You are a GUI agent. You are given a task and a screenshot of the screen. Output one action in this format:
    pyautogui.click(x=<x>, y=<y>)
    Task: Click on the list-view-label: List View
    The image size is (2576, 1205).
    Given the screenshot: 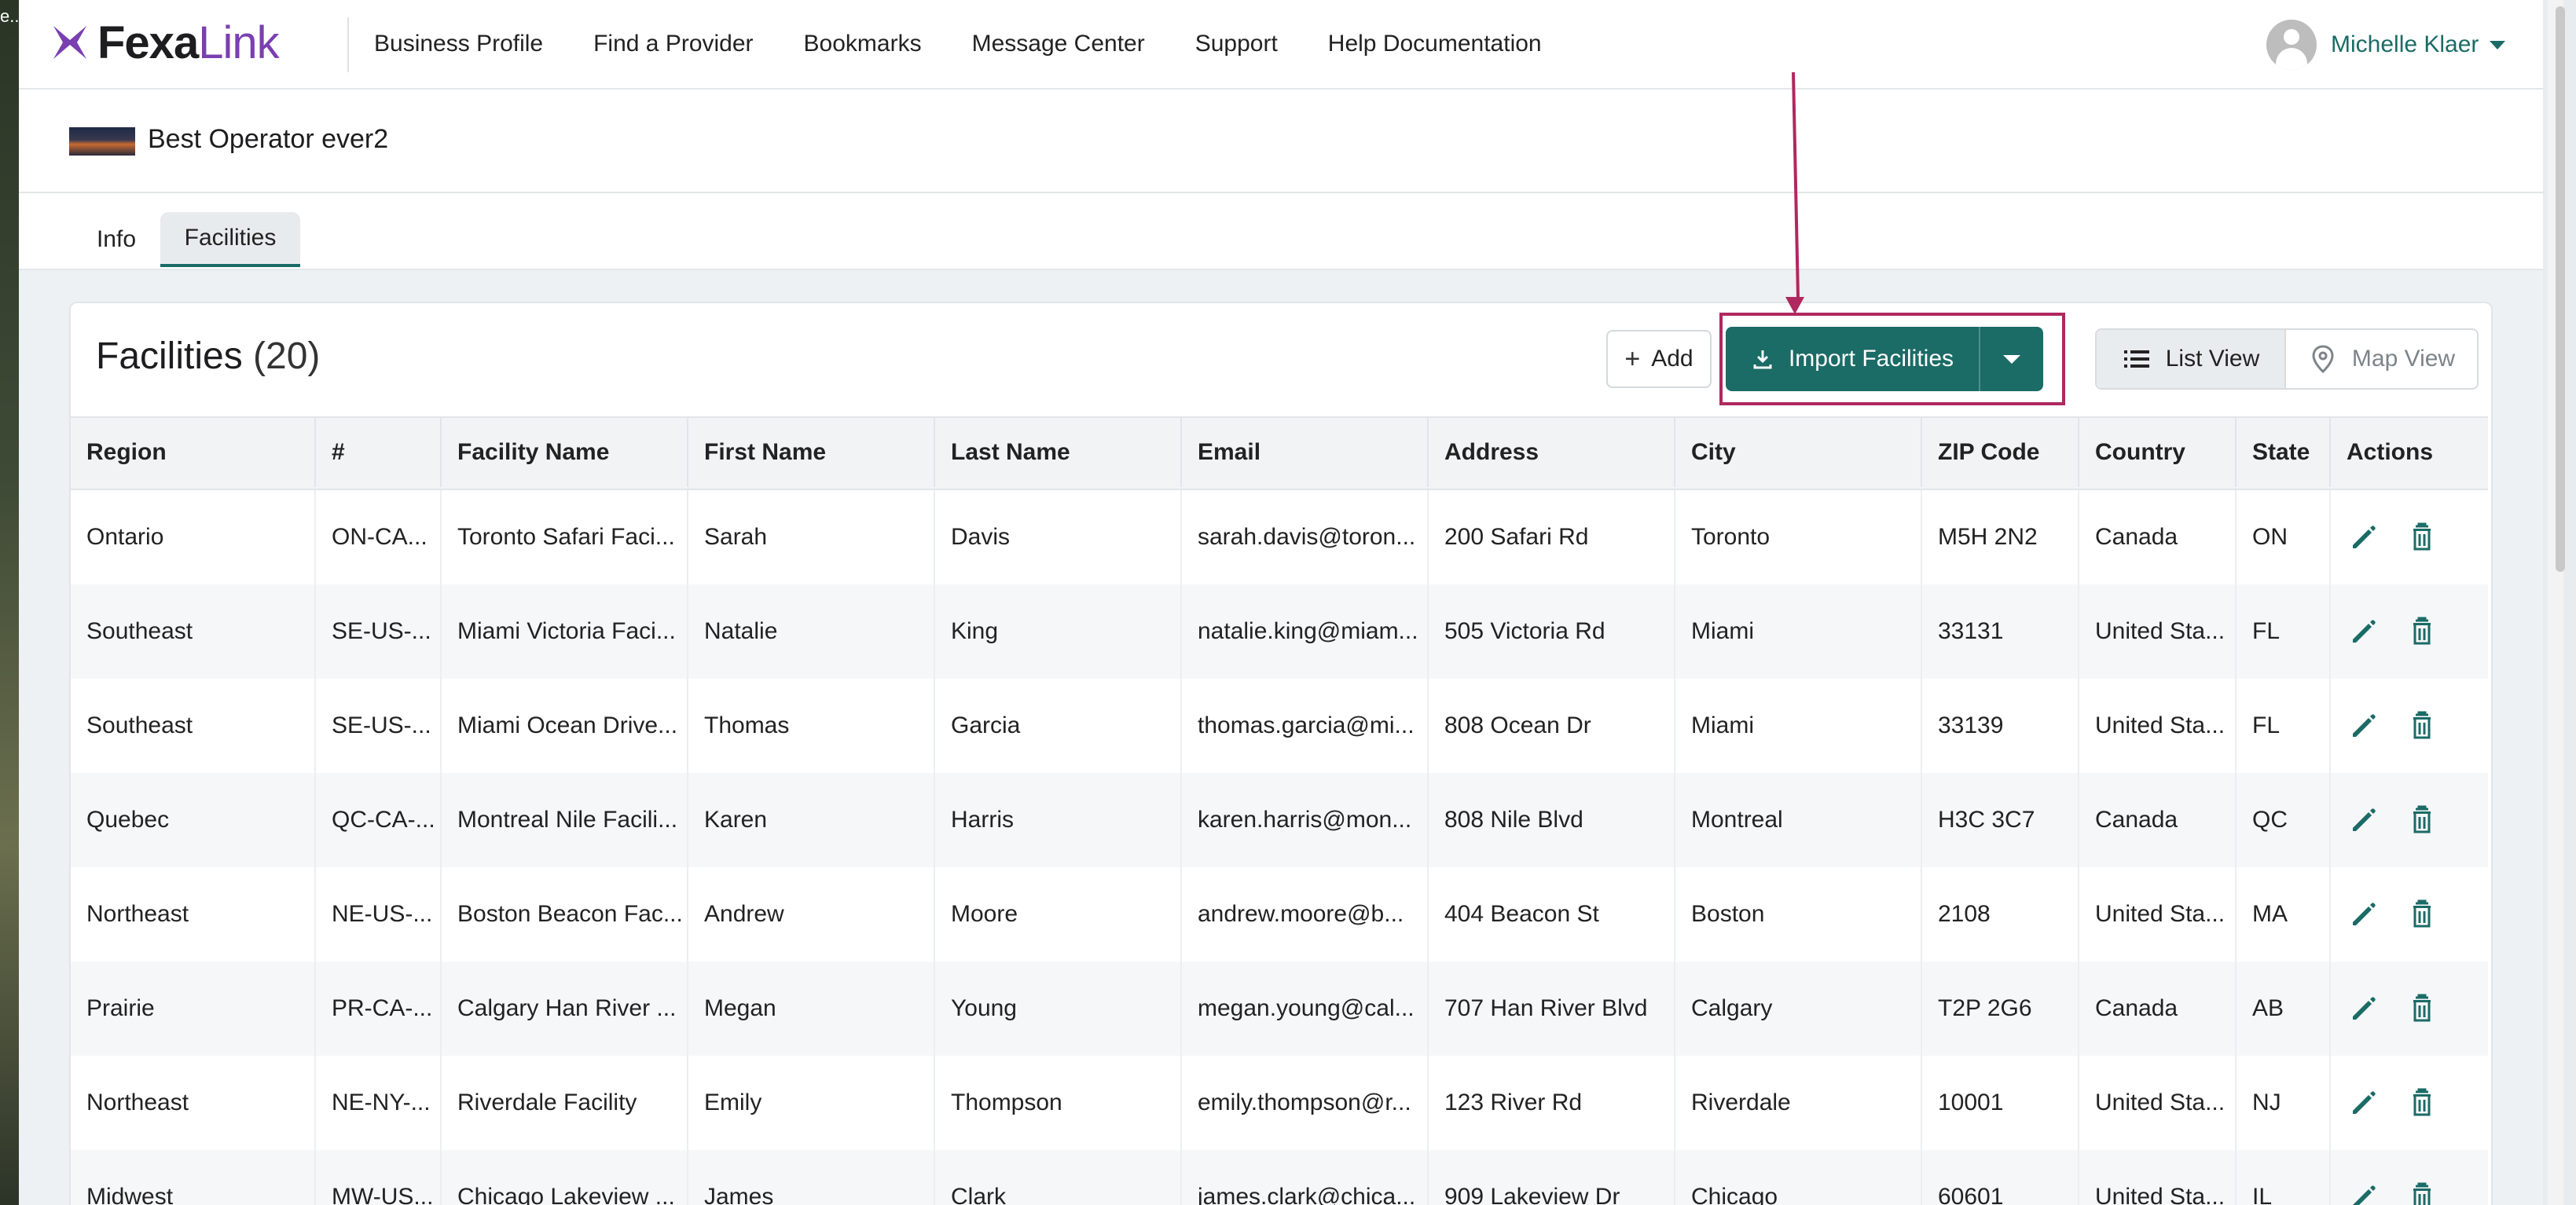 What is the action you would take?
    pyautogui.click(x=2212, y=359)
    